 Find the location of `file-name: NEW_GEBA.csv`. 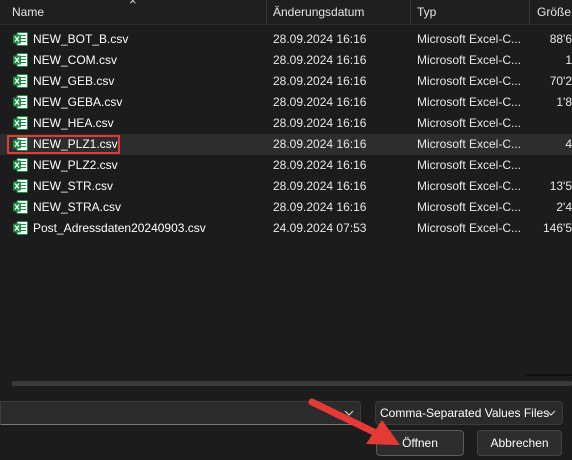

file-name: NEW_GEBA.csv is located at coordinates (78, 102).